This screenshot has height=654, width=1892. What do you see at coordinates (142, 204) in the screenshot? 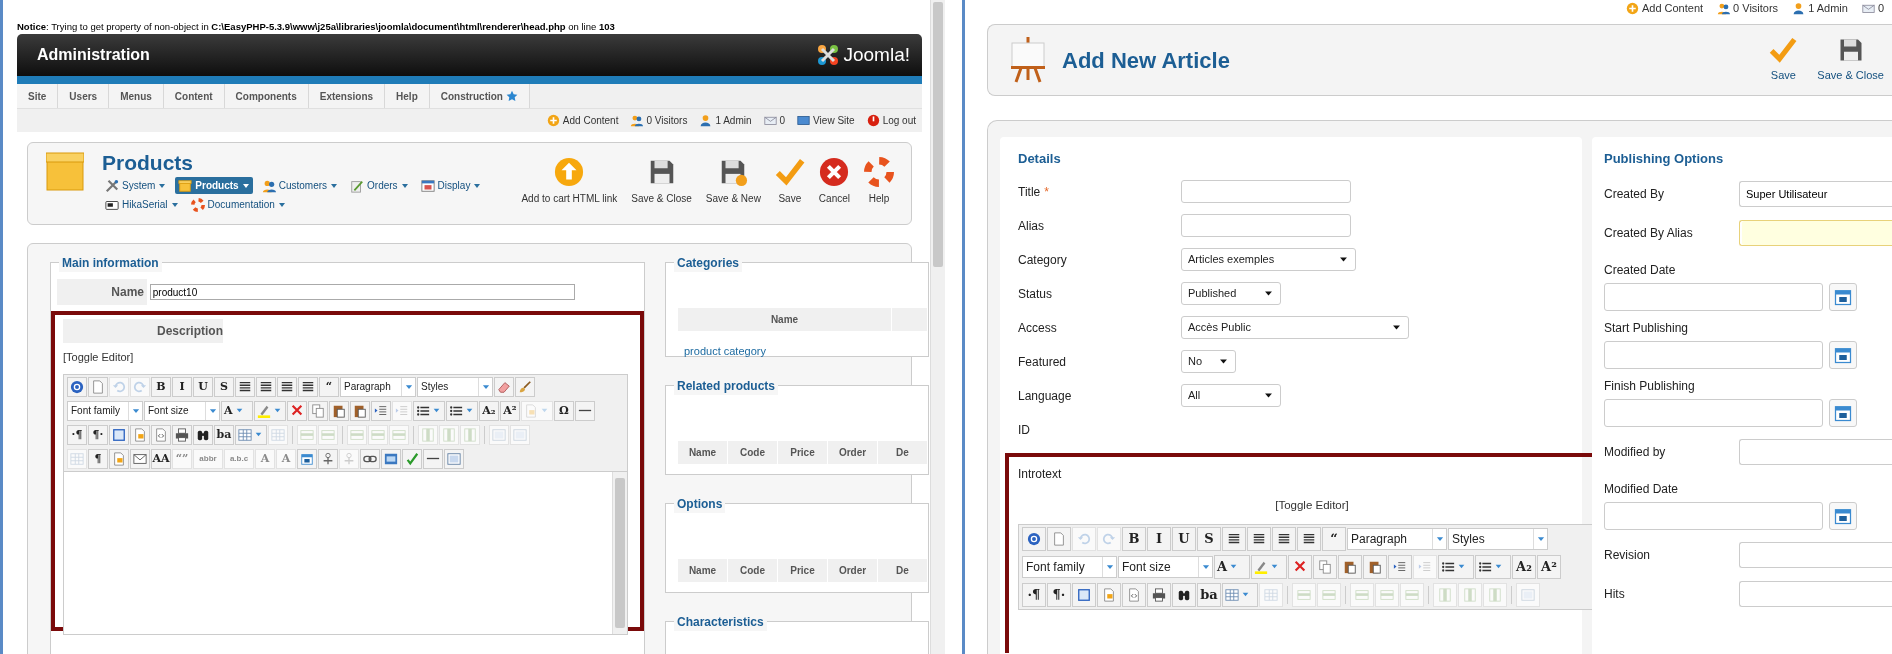
I see `submenu-item: HikaSerial` at bounding box center [142, 204].